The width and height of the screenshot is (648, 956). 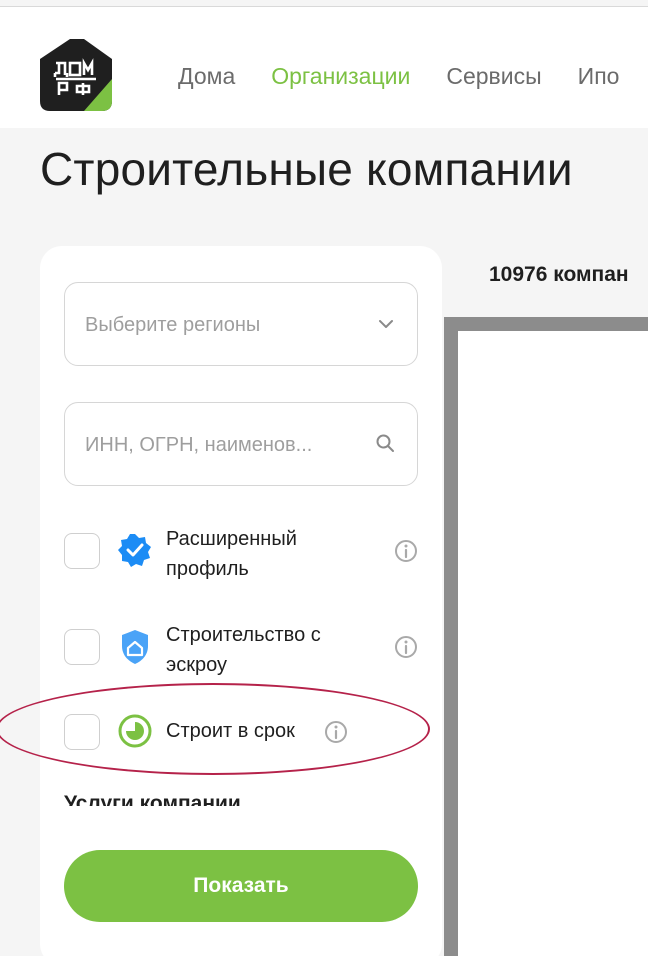 What do you see at coordinates (241, 886) in the screenshot?
I see `show-results-button: Показать` at bounding box center [241, 886].